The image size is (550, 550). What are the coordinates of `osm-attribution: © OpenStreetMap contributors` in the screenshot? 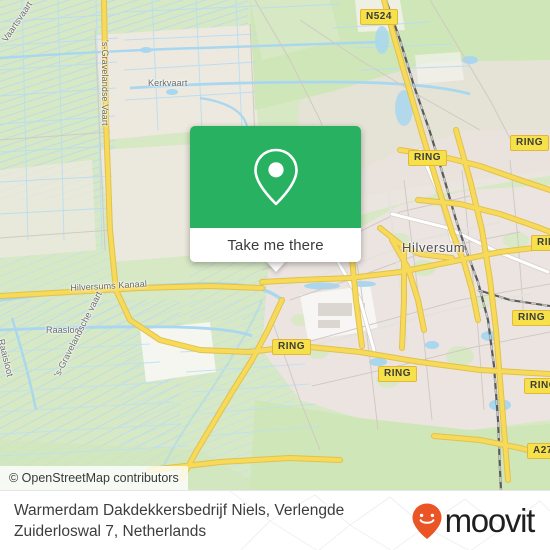 It's located at (94, 478).